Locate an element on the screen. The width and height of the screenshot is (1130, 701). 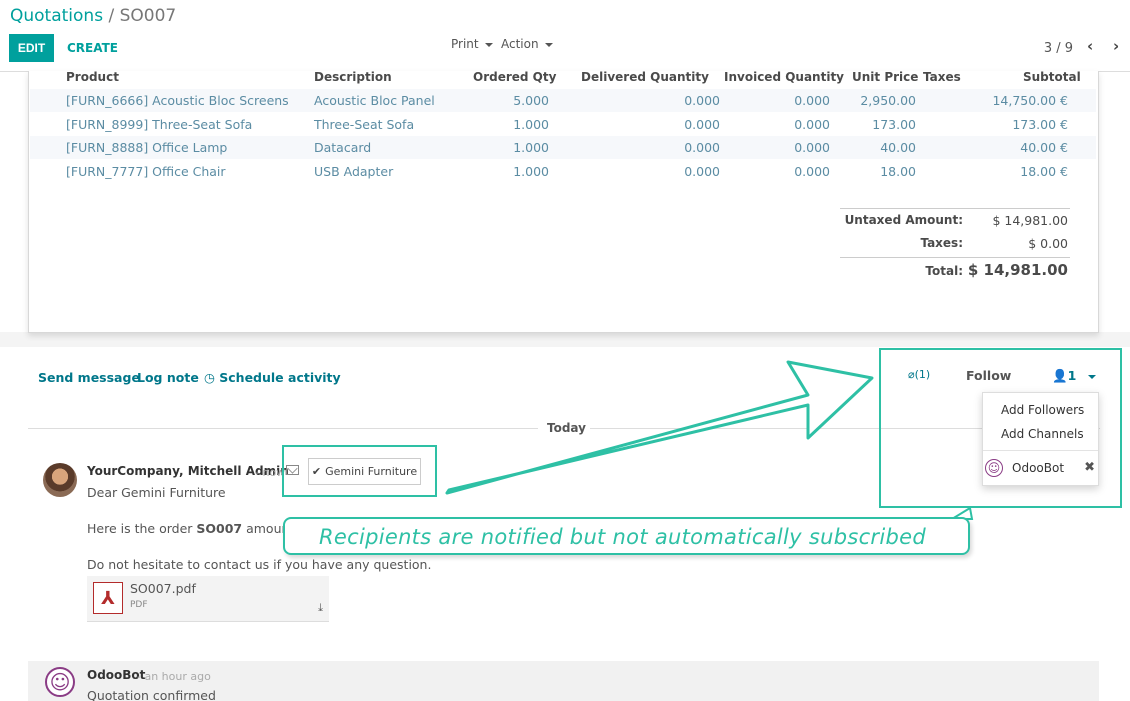
message-body-order: SO007 is located at coordinates (219, 528).